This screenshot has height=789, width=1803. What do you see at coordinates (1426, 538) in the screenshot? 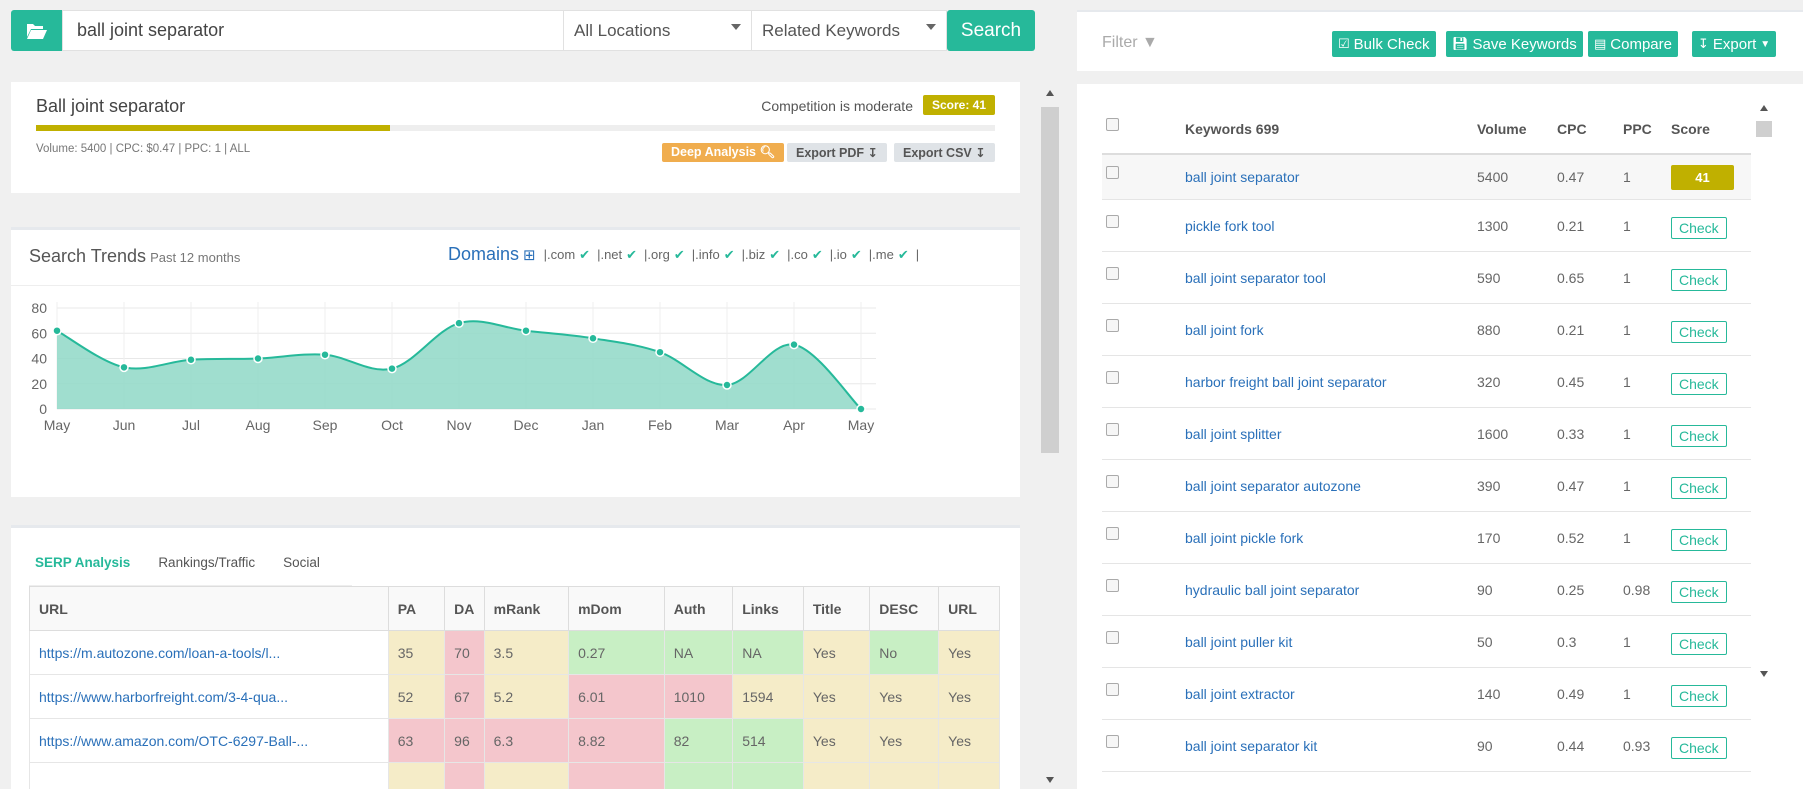
I see `keyword-row: ball joint pickle fork 170 0.52 1 Check` at bounding box center [1426, 538].